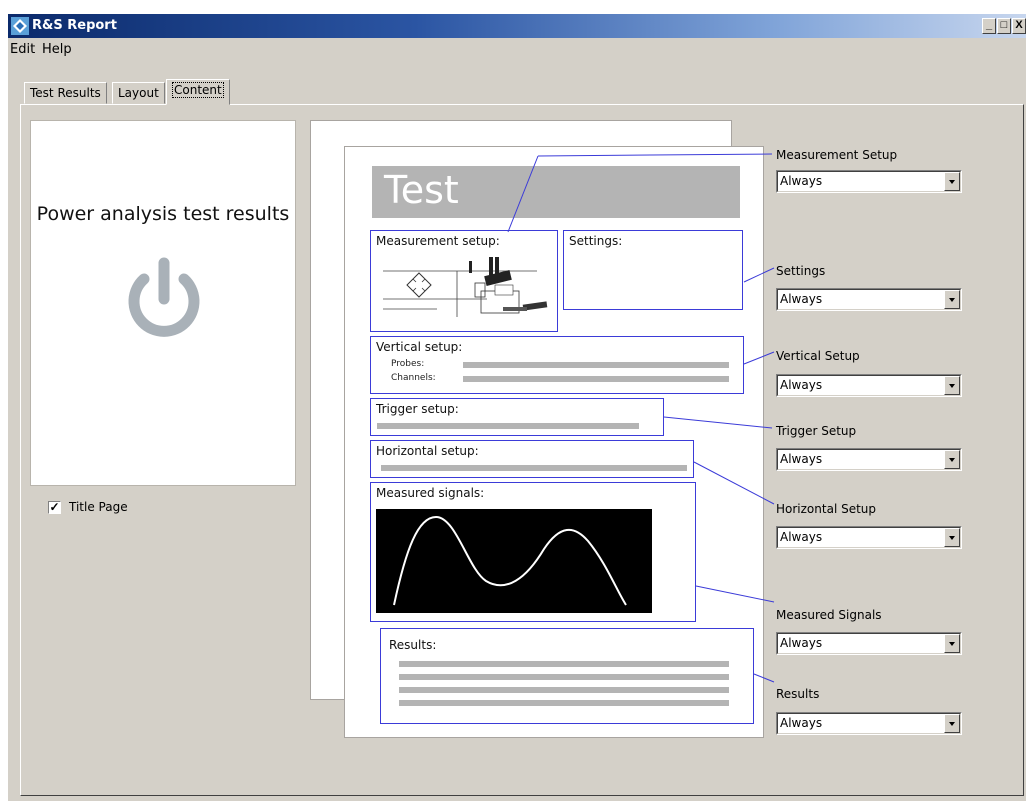 This screenshot has width=1026, height=801. I want to click on signal-plot, so click(514, 561).